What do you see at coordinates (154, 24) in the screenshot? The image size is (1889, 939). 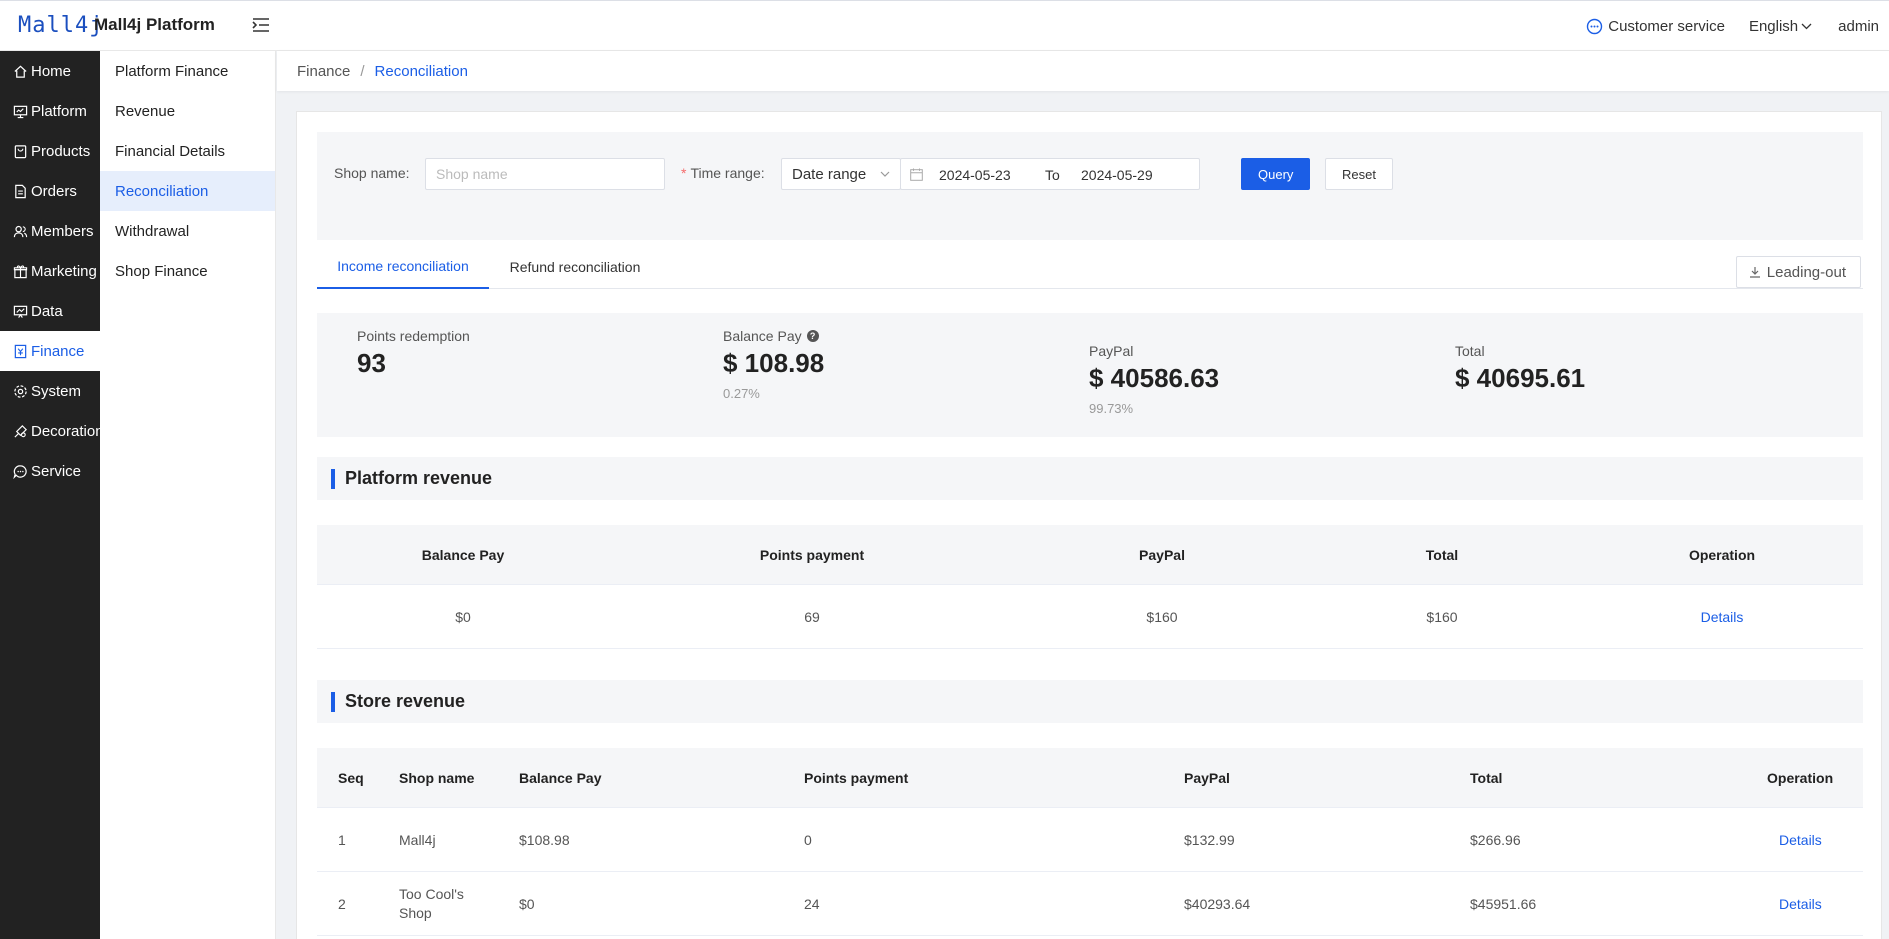 I see `app-title: Mall4j Platform` at bounding box center [154, 24].